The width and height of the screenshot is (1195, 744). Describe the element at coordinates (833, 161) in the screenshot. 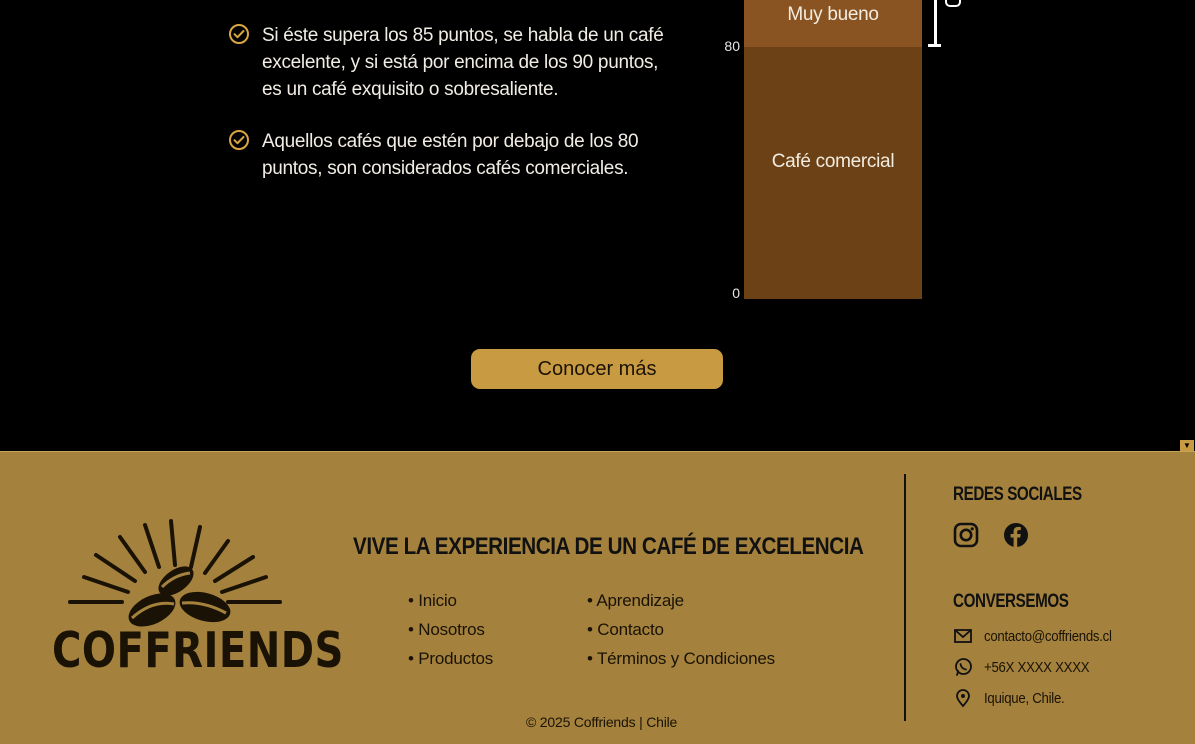

I see `bar-label-cafe-comercial: Café comercial` at that location.